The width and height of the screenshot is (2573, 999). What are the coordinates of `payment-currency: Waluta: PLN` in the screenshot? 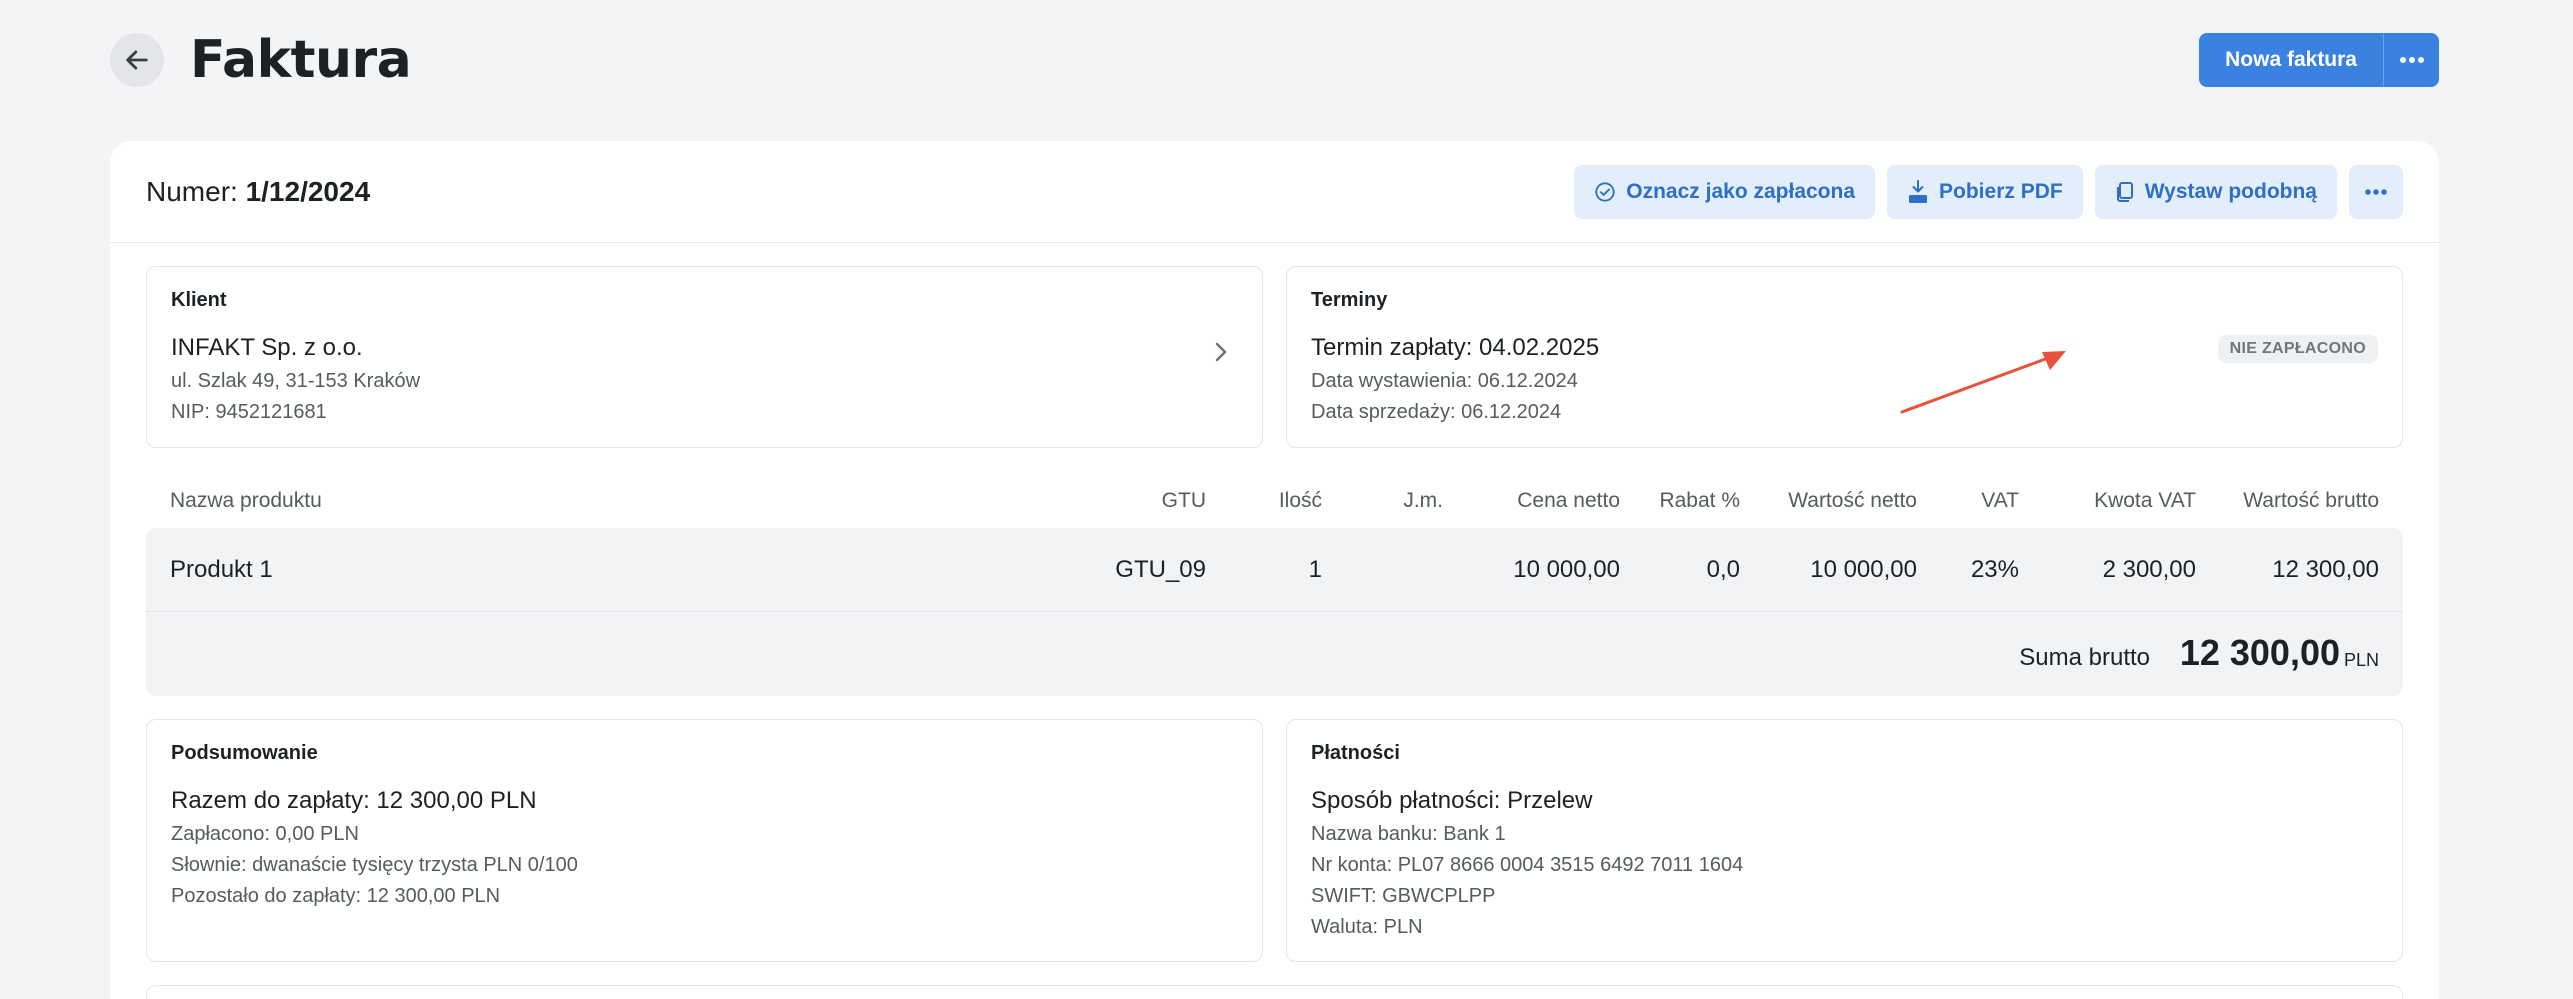 It's located at (1367, 927).